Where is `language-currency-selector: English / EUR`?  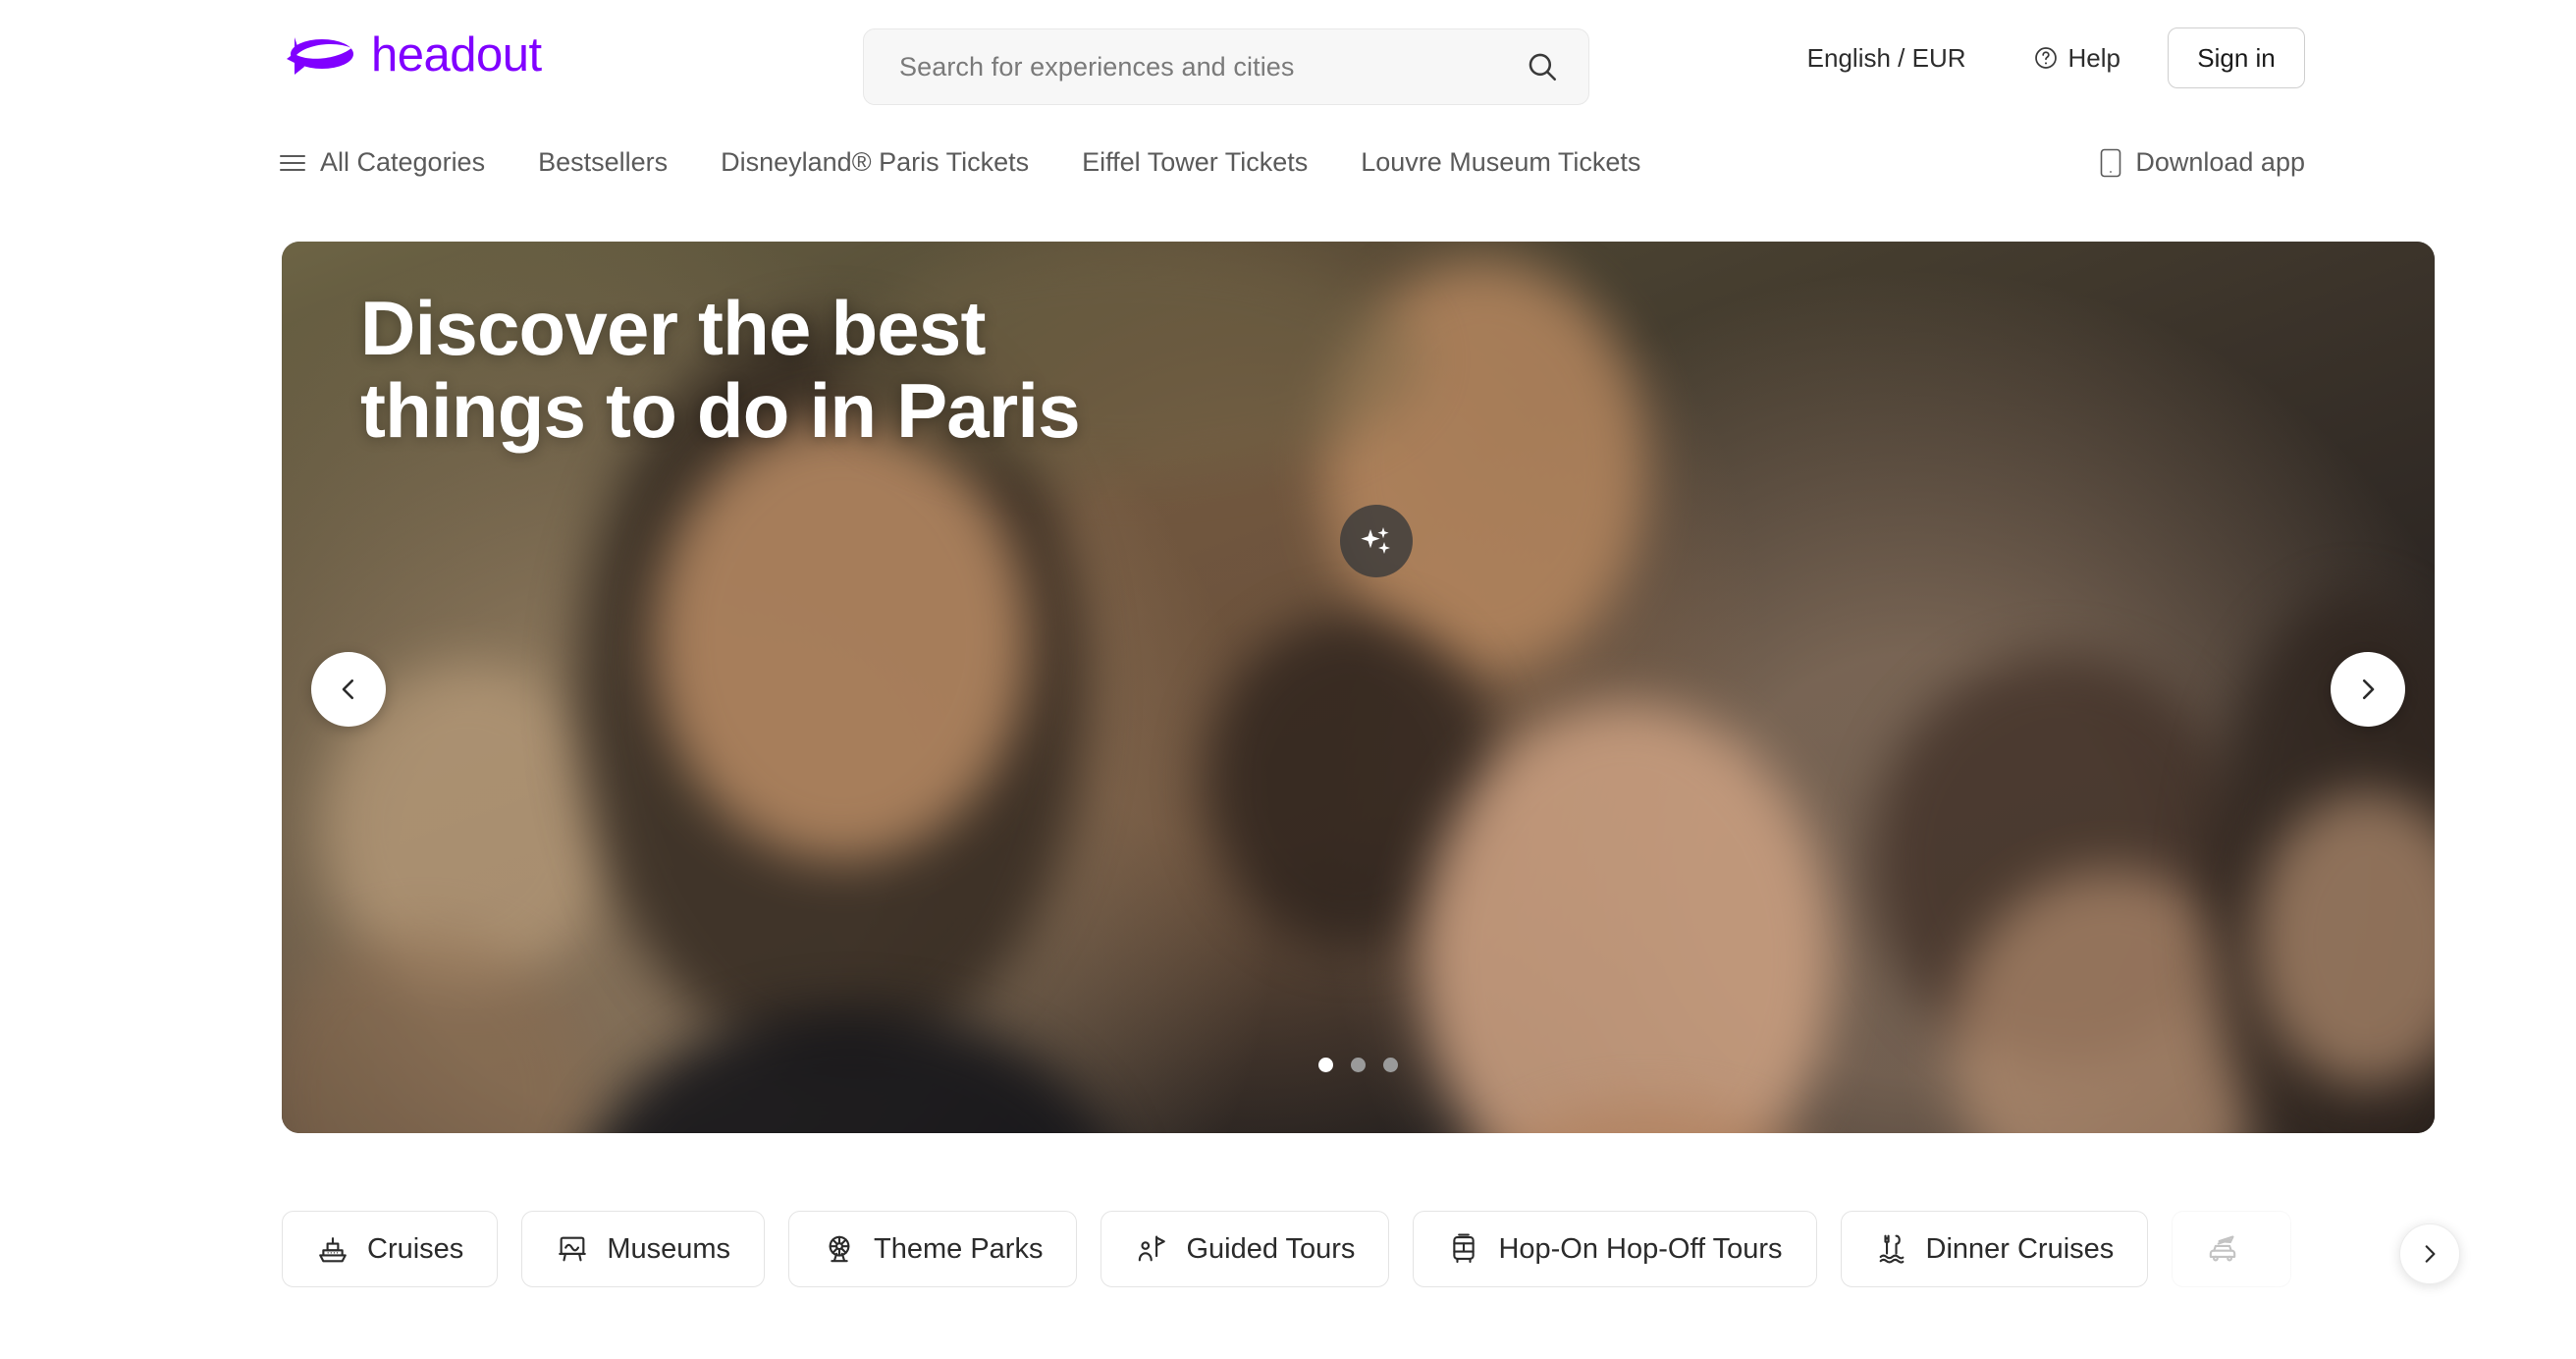
language-currency-selector: English / EUR is located at coordinates (1887, 58).